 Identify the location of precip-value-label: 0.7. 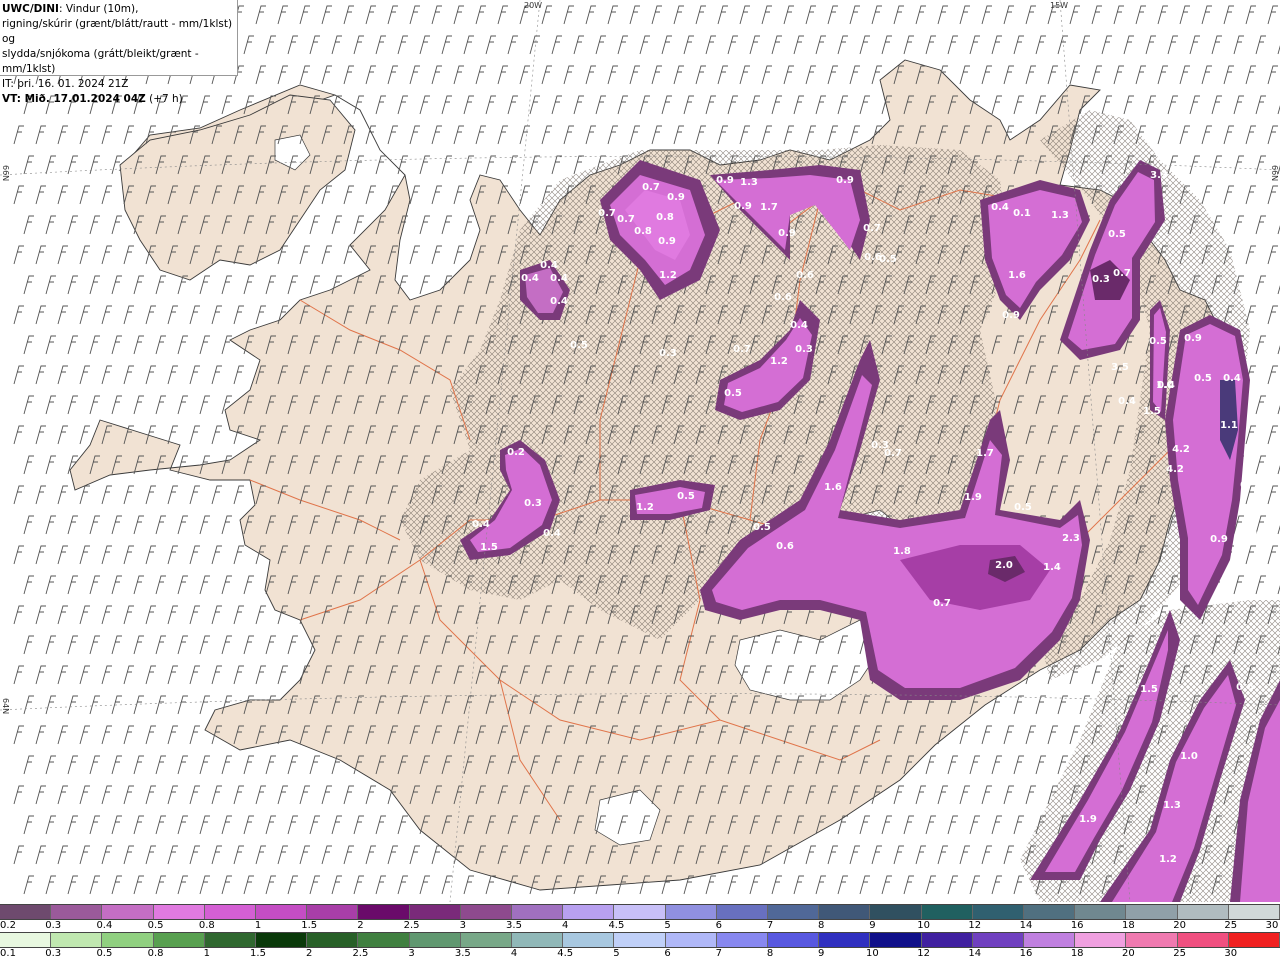
(1122, 273).